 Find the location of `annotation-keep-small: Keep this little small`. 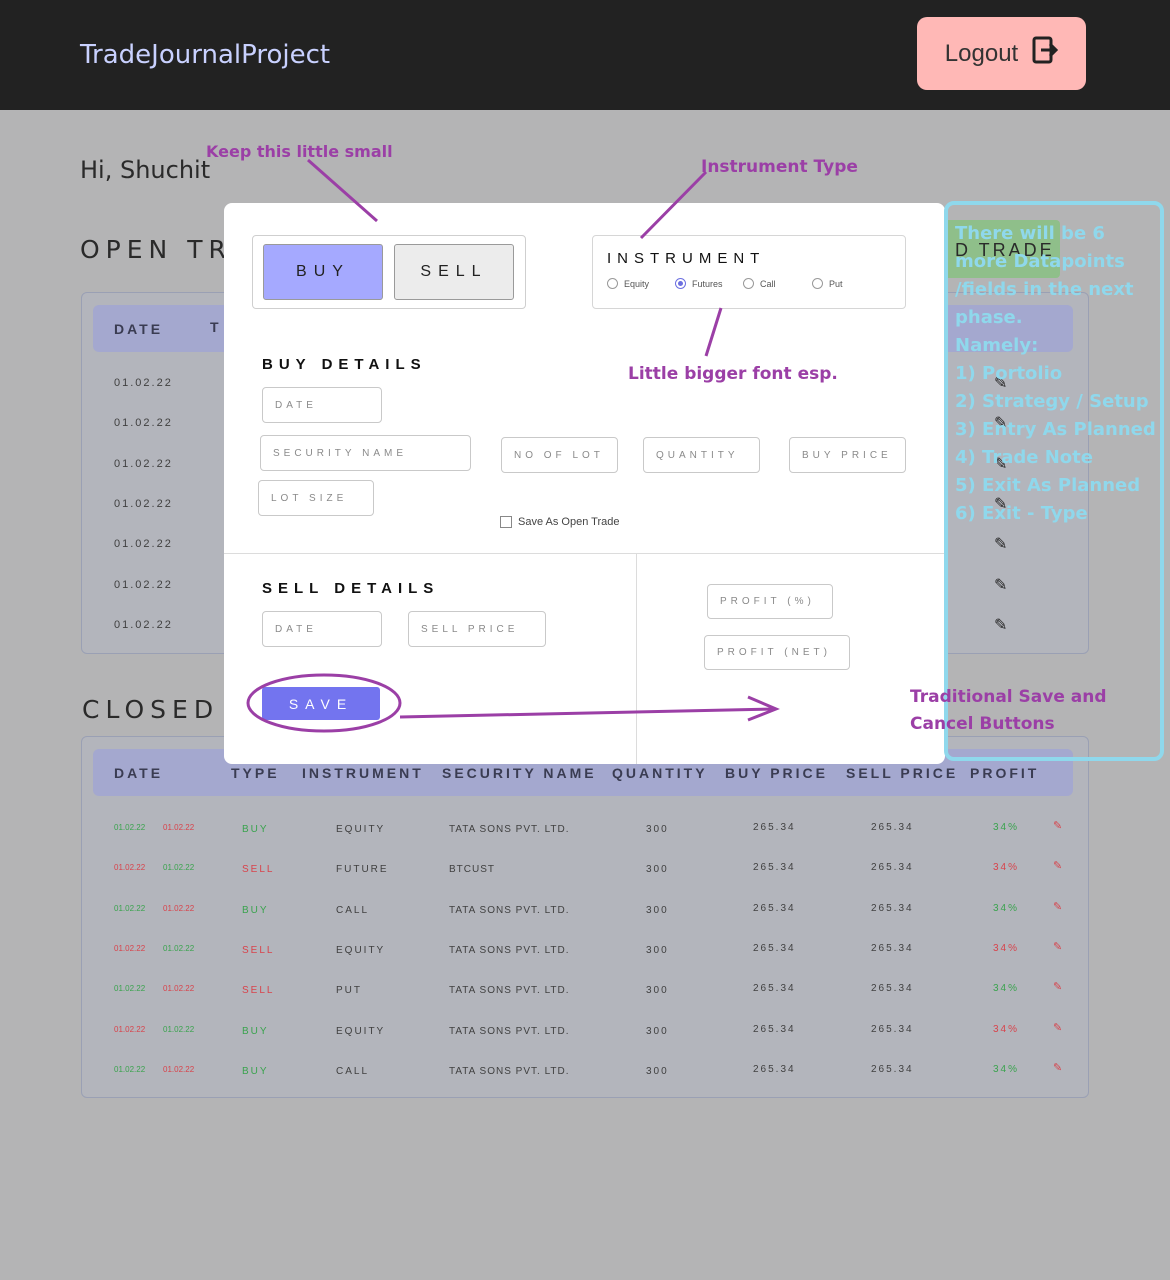

annotation-keep-small: Keep this little small is located at coordinates (299, 151).